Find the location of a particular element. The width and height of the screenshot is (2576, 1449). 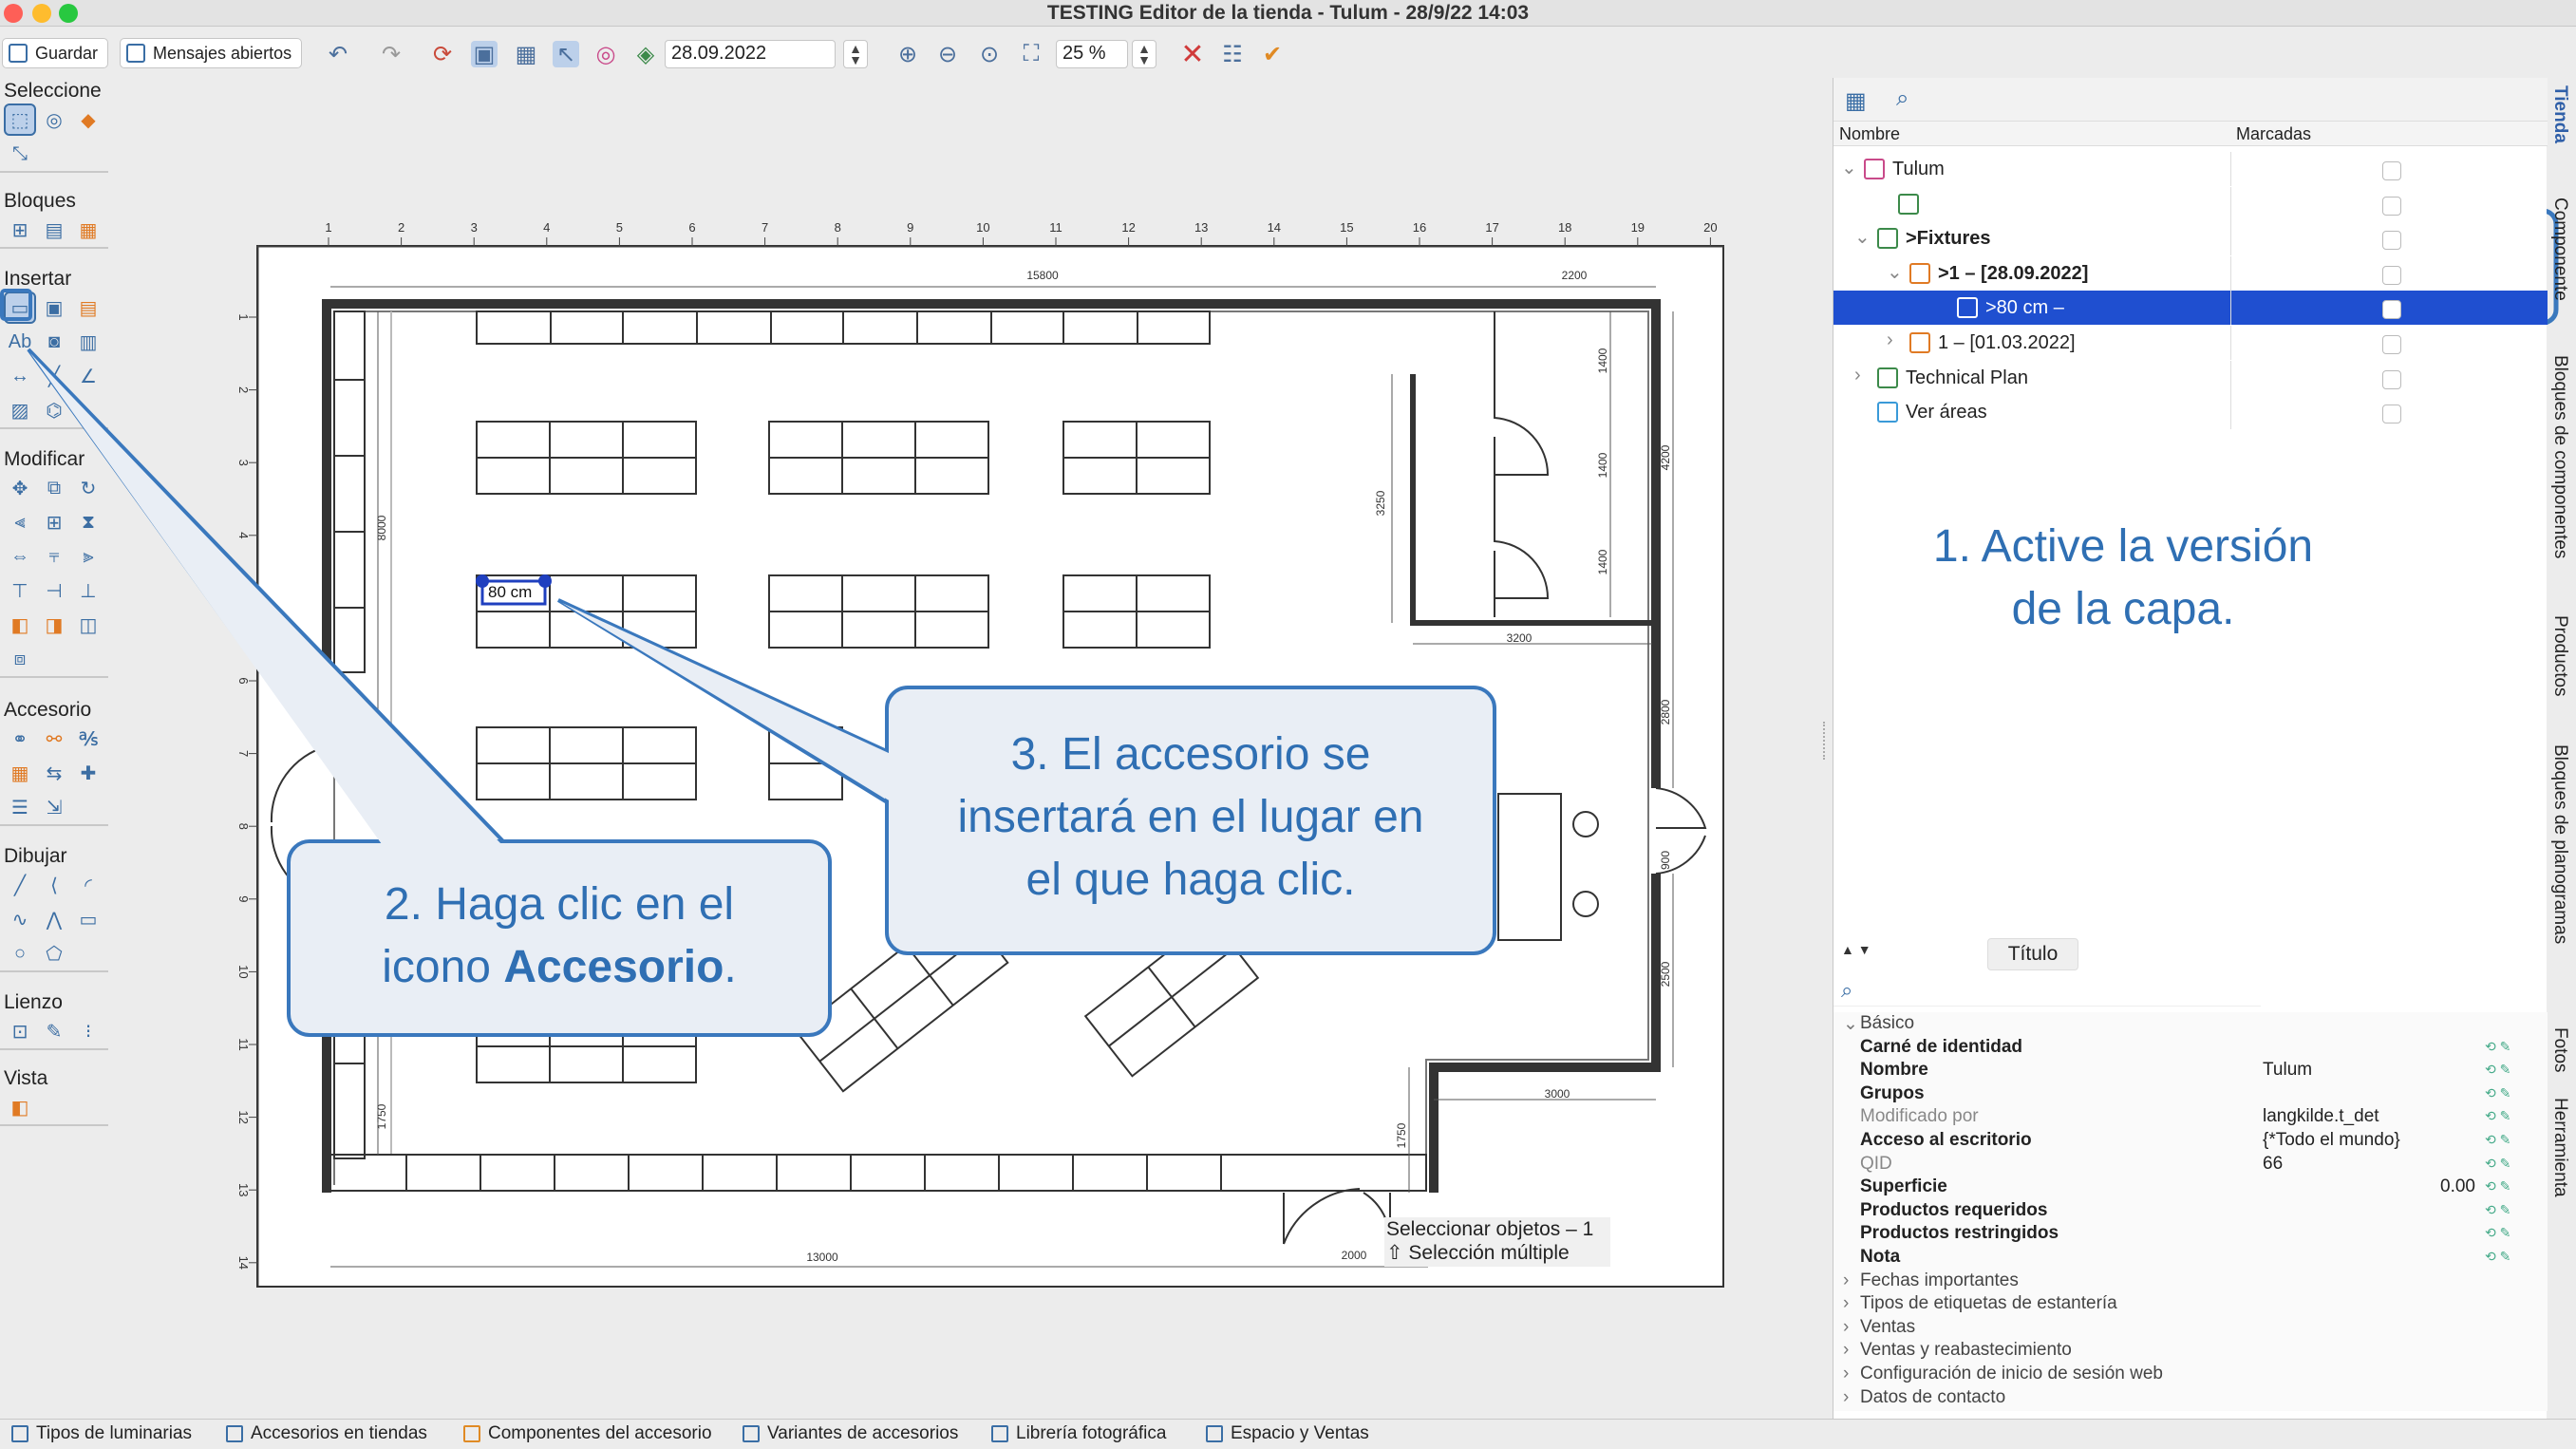

draw-arc-icon: ◜ is located at coordinates (88, 885).